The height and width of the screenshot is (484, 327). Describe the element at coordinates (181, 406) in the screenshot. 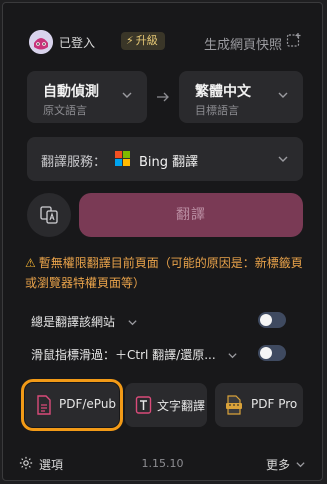

I see `text-translate-label: 文字翻譯` at that location.